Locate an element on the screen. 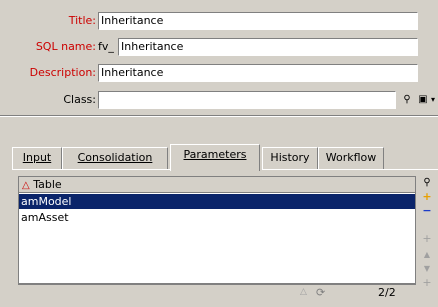  append-icon: + is located at coordinates (427, 283).